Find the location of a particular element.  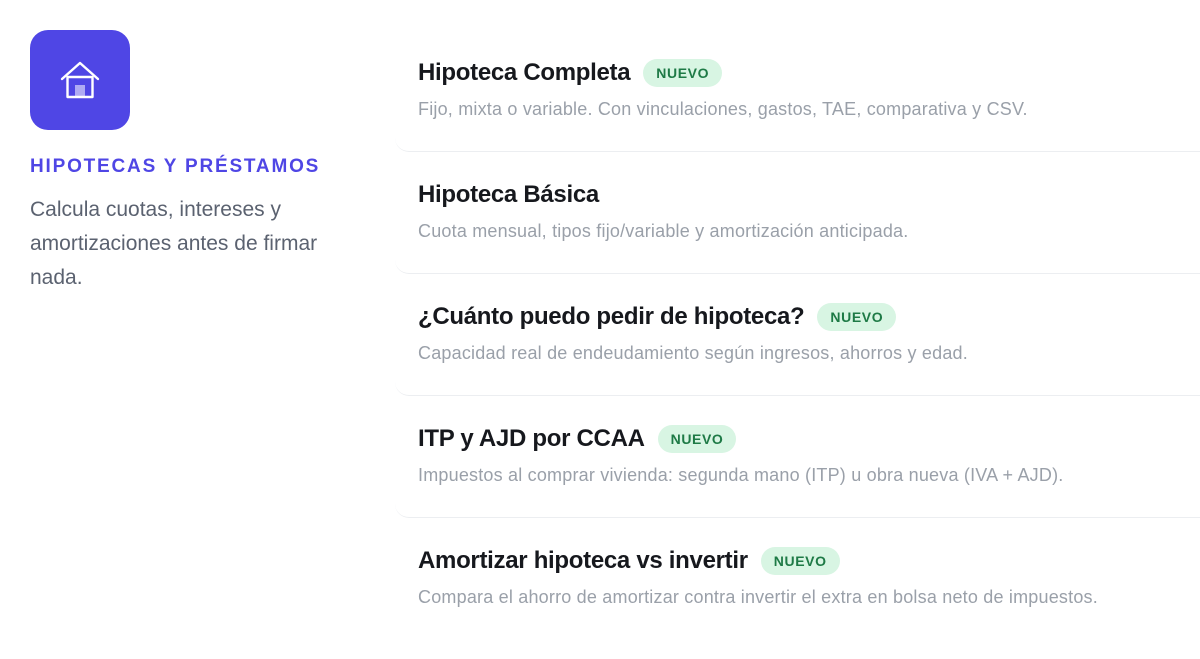

category-title: HIPOTECAS Y PRÉSTAMOS is located at coordinates (175, 166).